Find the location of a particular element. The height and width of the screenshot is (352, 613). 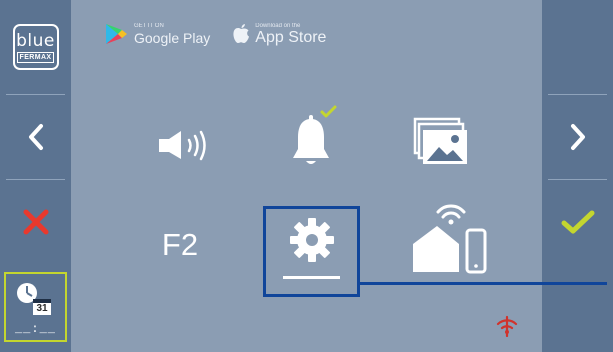

next-button is located at coordinates (577, 137).